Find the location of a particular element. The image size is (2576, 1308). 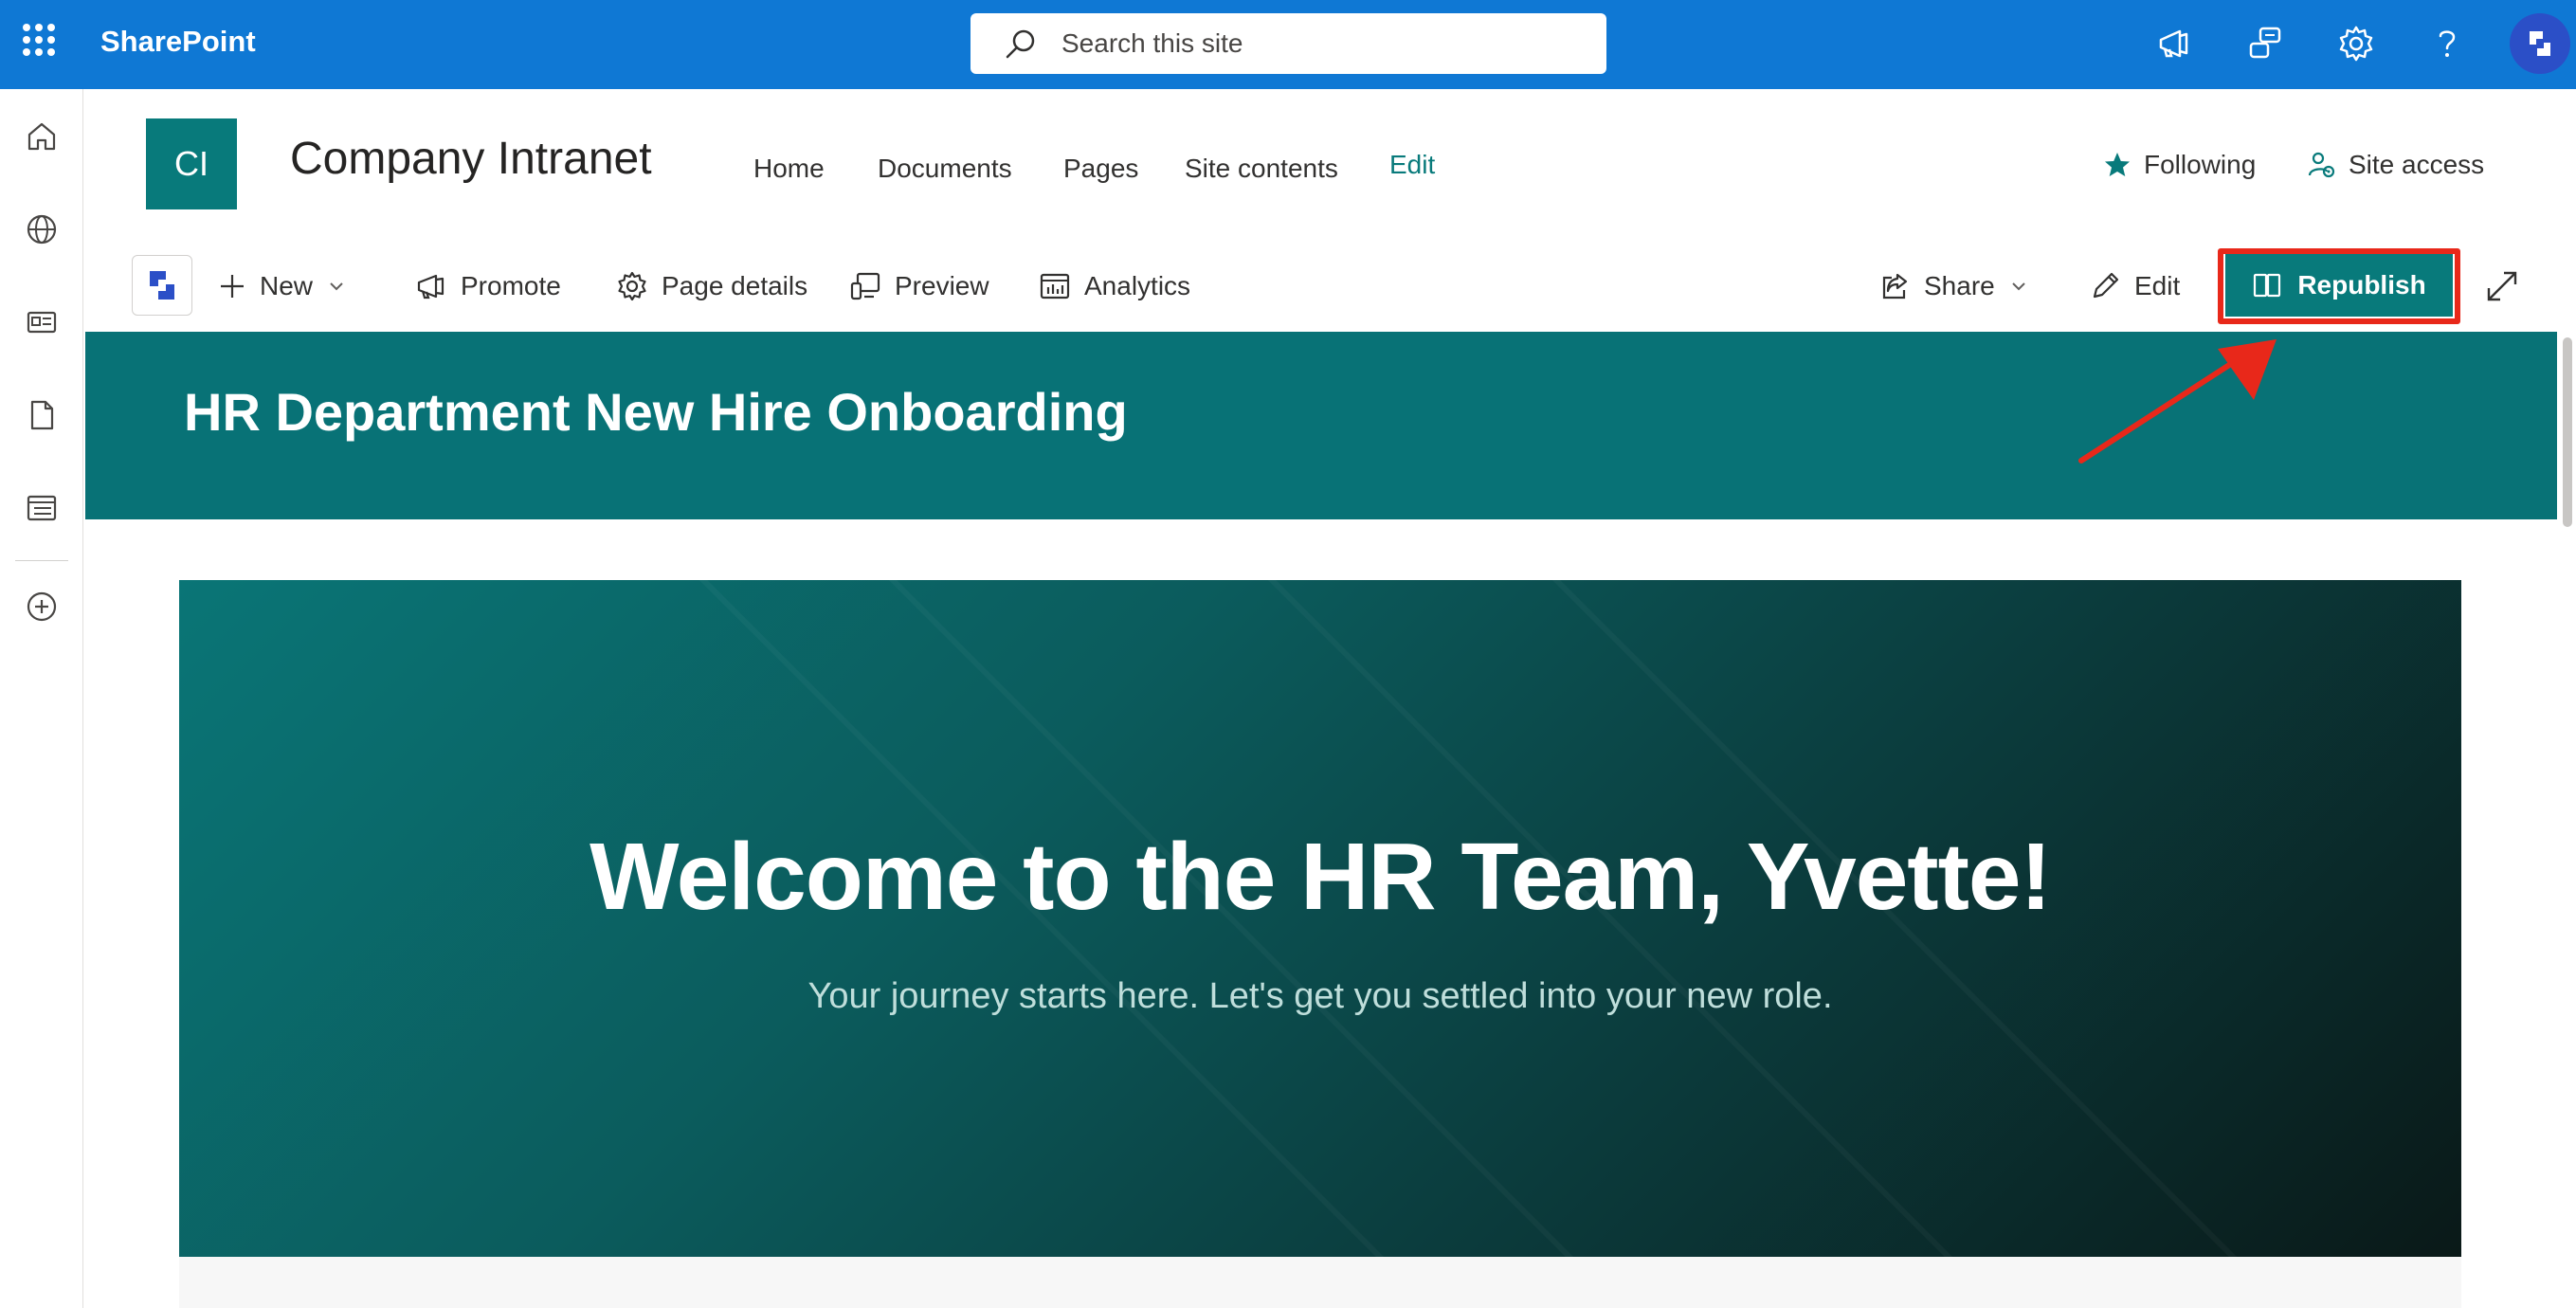

app-logo-icon is located at coordinates (162, 285).